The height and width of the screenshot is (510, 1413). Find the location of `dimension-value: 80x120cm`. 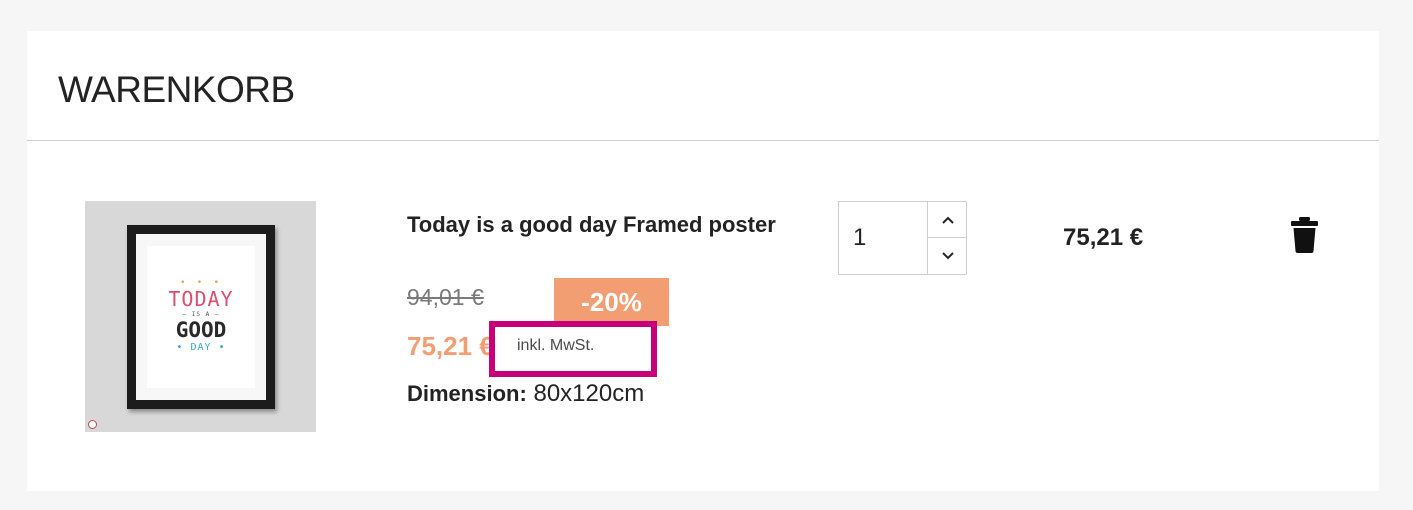

dimension-value: 80x120cm is located at coordinates (589, 393).